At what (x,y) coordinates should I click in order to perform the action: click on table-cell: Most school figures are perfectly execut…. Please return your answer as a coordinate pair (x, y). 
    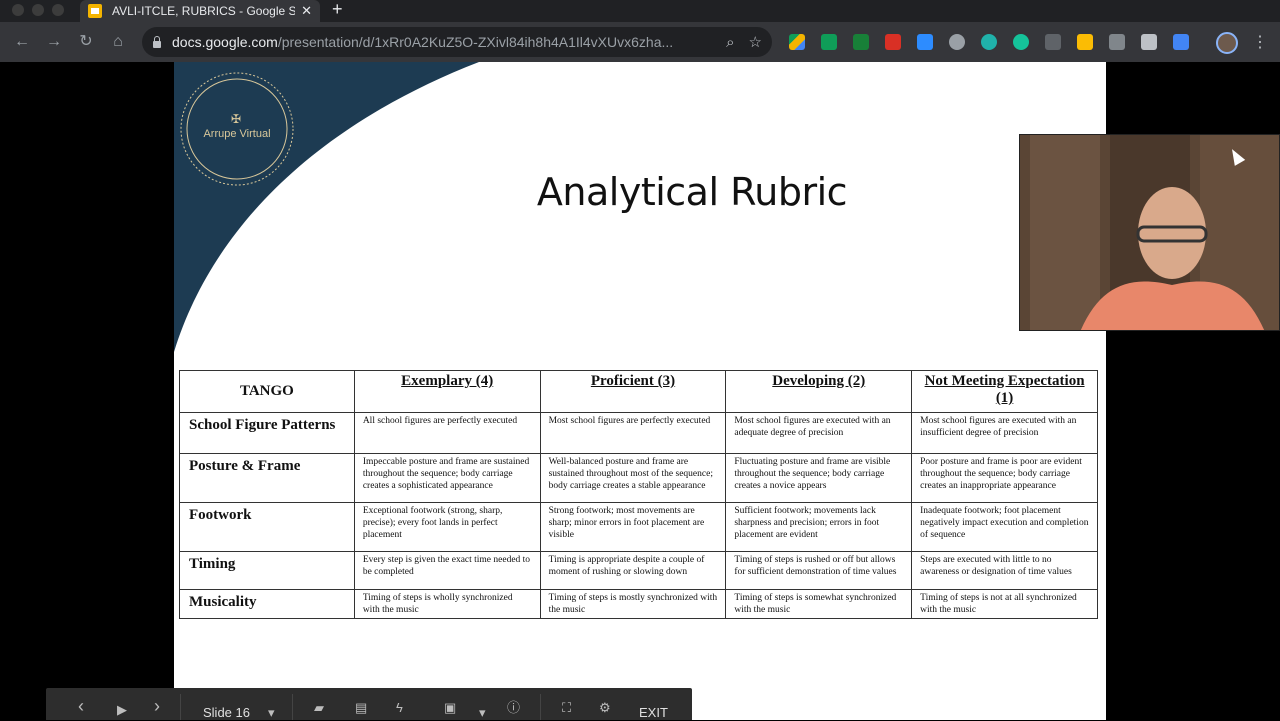
    Looking at the image, I should click on (633, 433).